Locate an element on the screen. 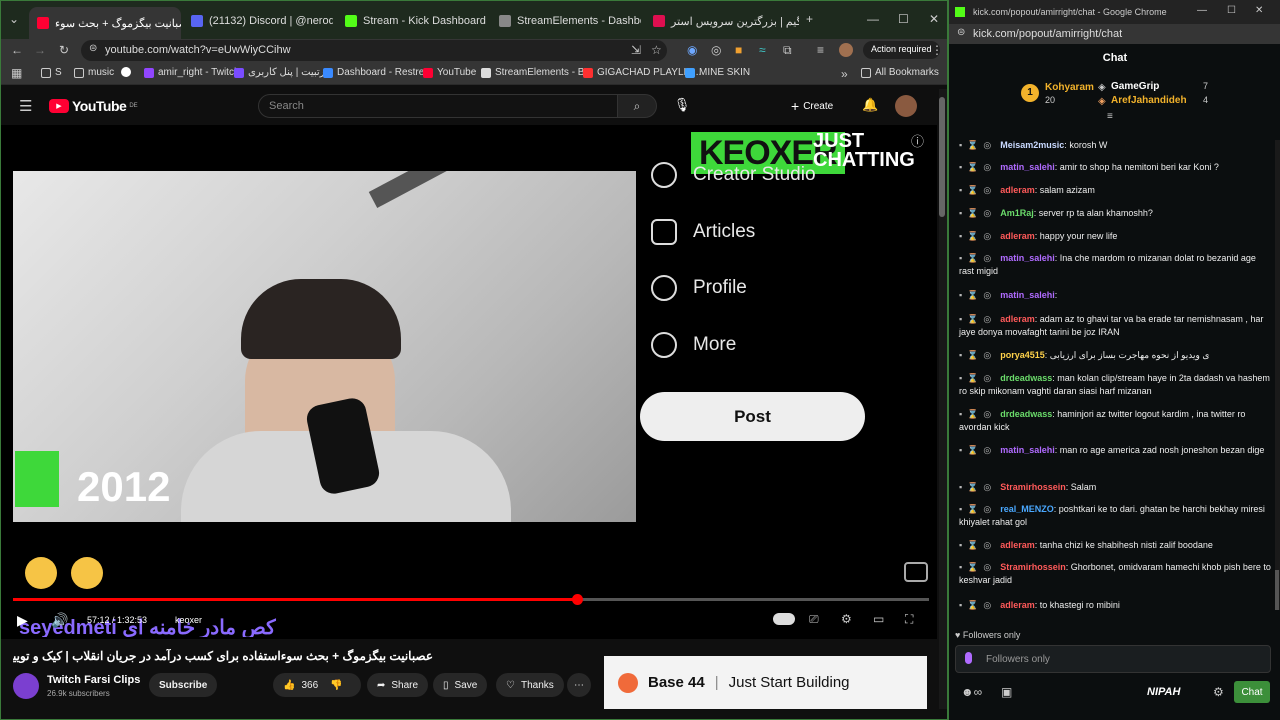 This screenshot has width=1280, height=720. channel-avatar is located at coordinates (26, 686).